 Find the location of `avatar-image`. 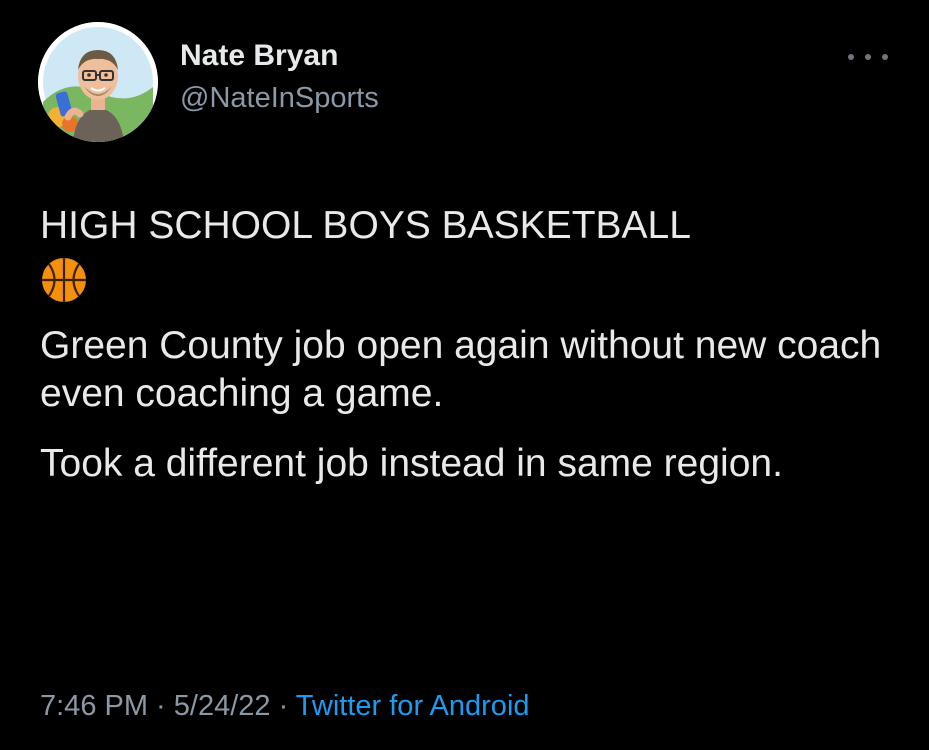

avatar-image is located at coordinates (98, 82).